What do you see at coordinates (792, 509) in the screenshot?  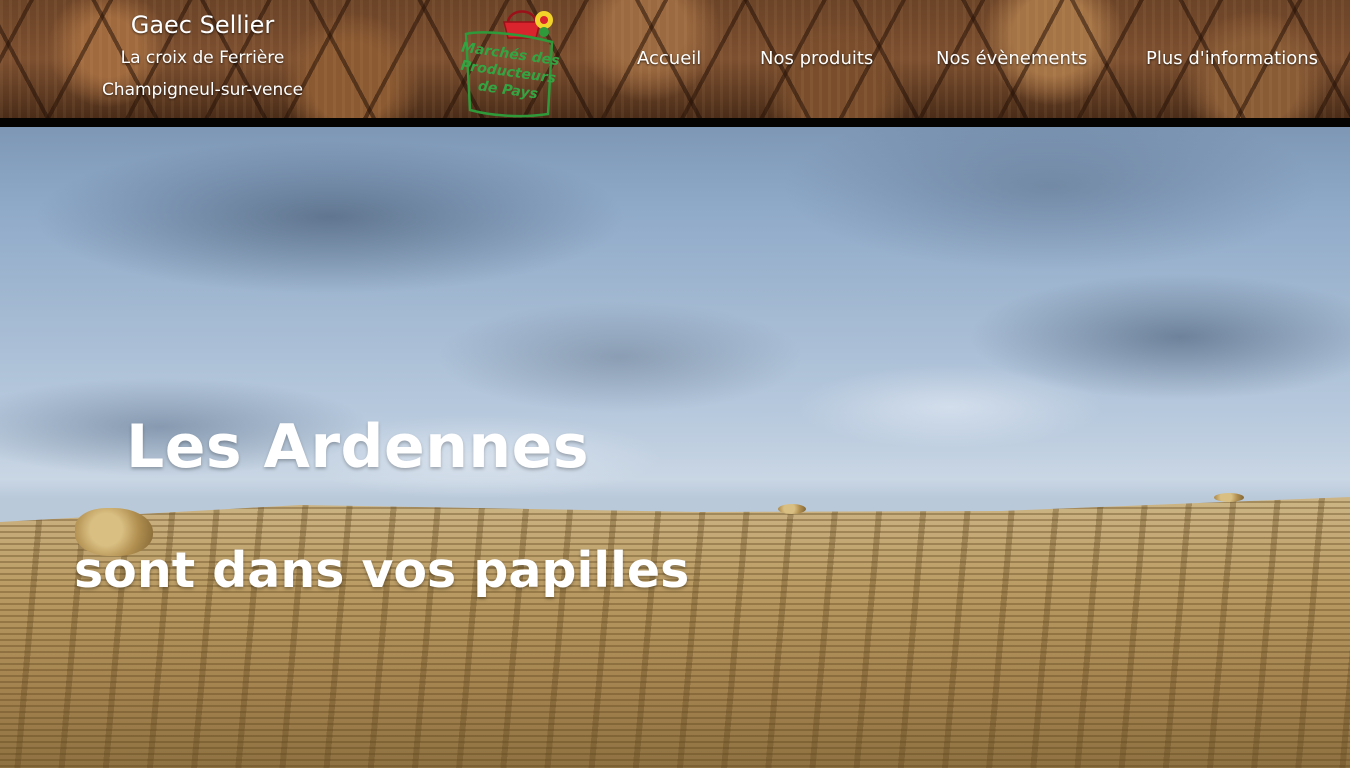 I see `hay-bale-mid` at bounding box center [792, 509].